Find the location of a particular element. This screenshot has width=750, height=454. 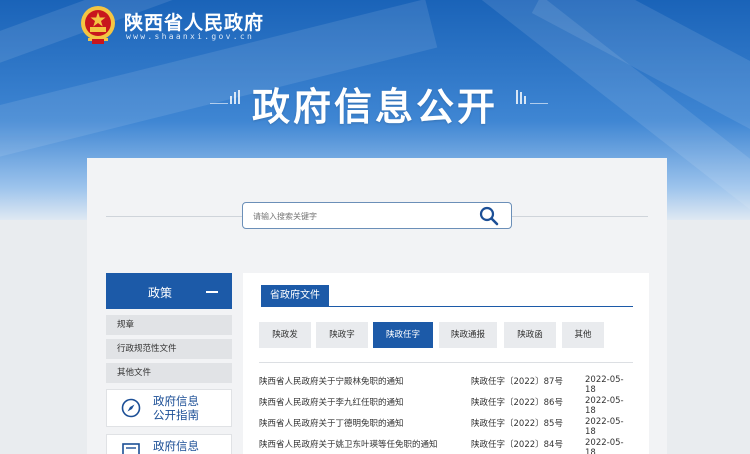

sidebar-item-other-documents: 其他文件 is located at coordinates (169, 373).